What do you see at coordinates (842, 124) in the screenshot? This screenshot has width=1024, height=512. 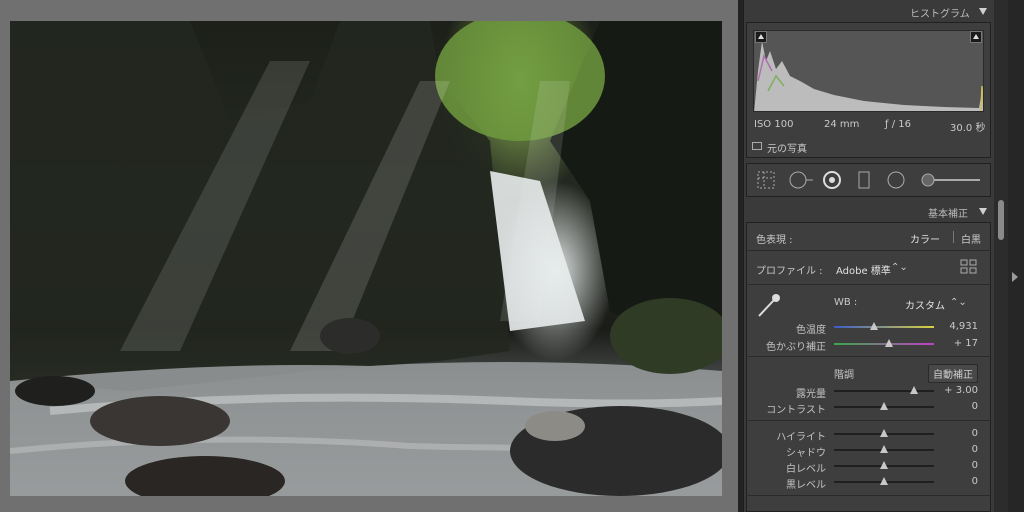 I see `focal-length-readout: 24 mm` at bounding box center [842, 124].